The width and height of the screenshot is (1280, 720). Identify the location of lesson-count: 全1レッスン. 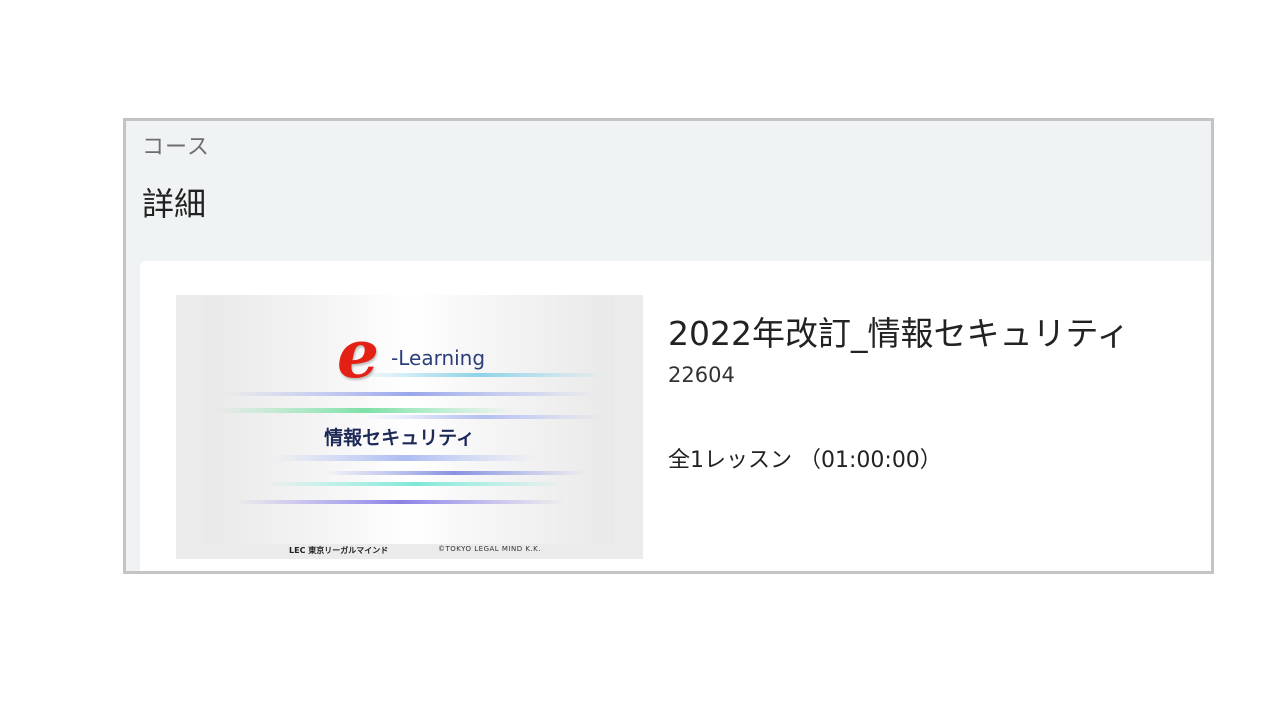
(730, 460).